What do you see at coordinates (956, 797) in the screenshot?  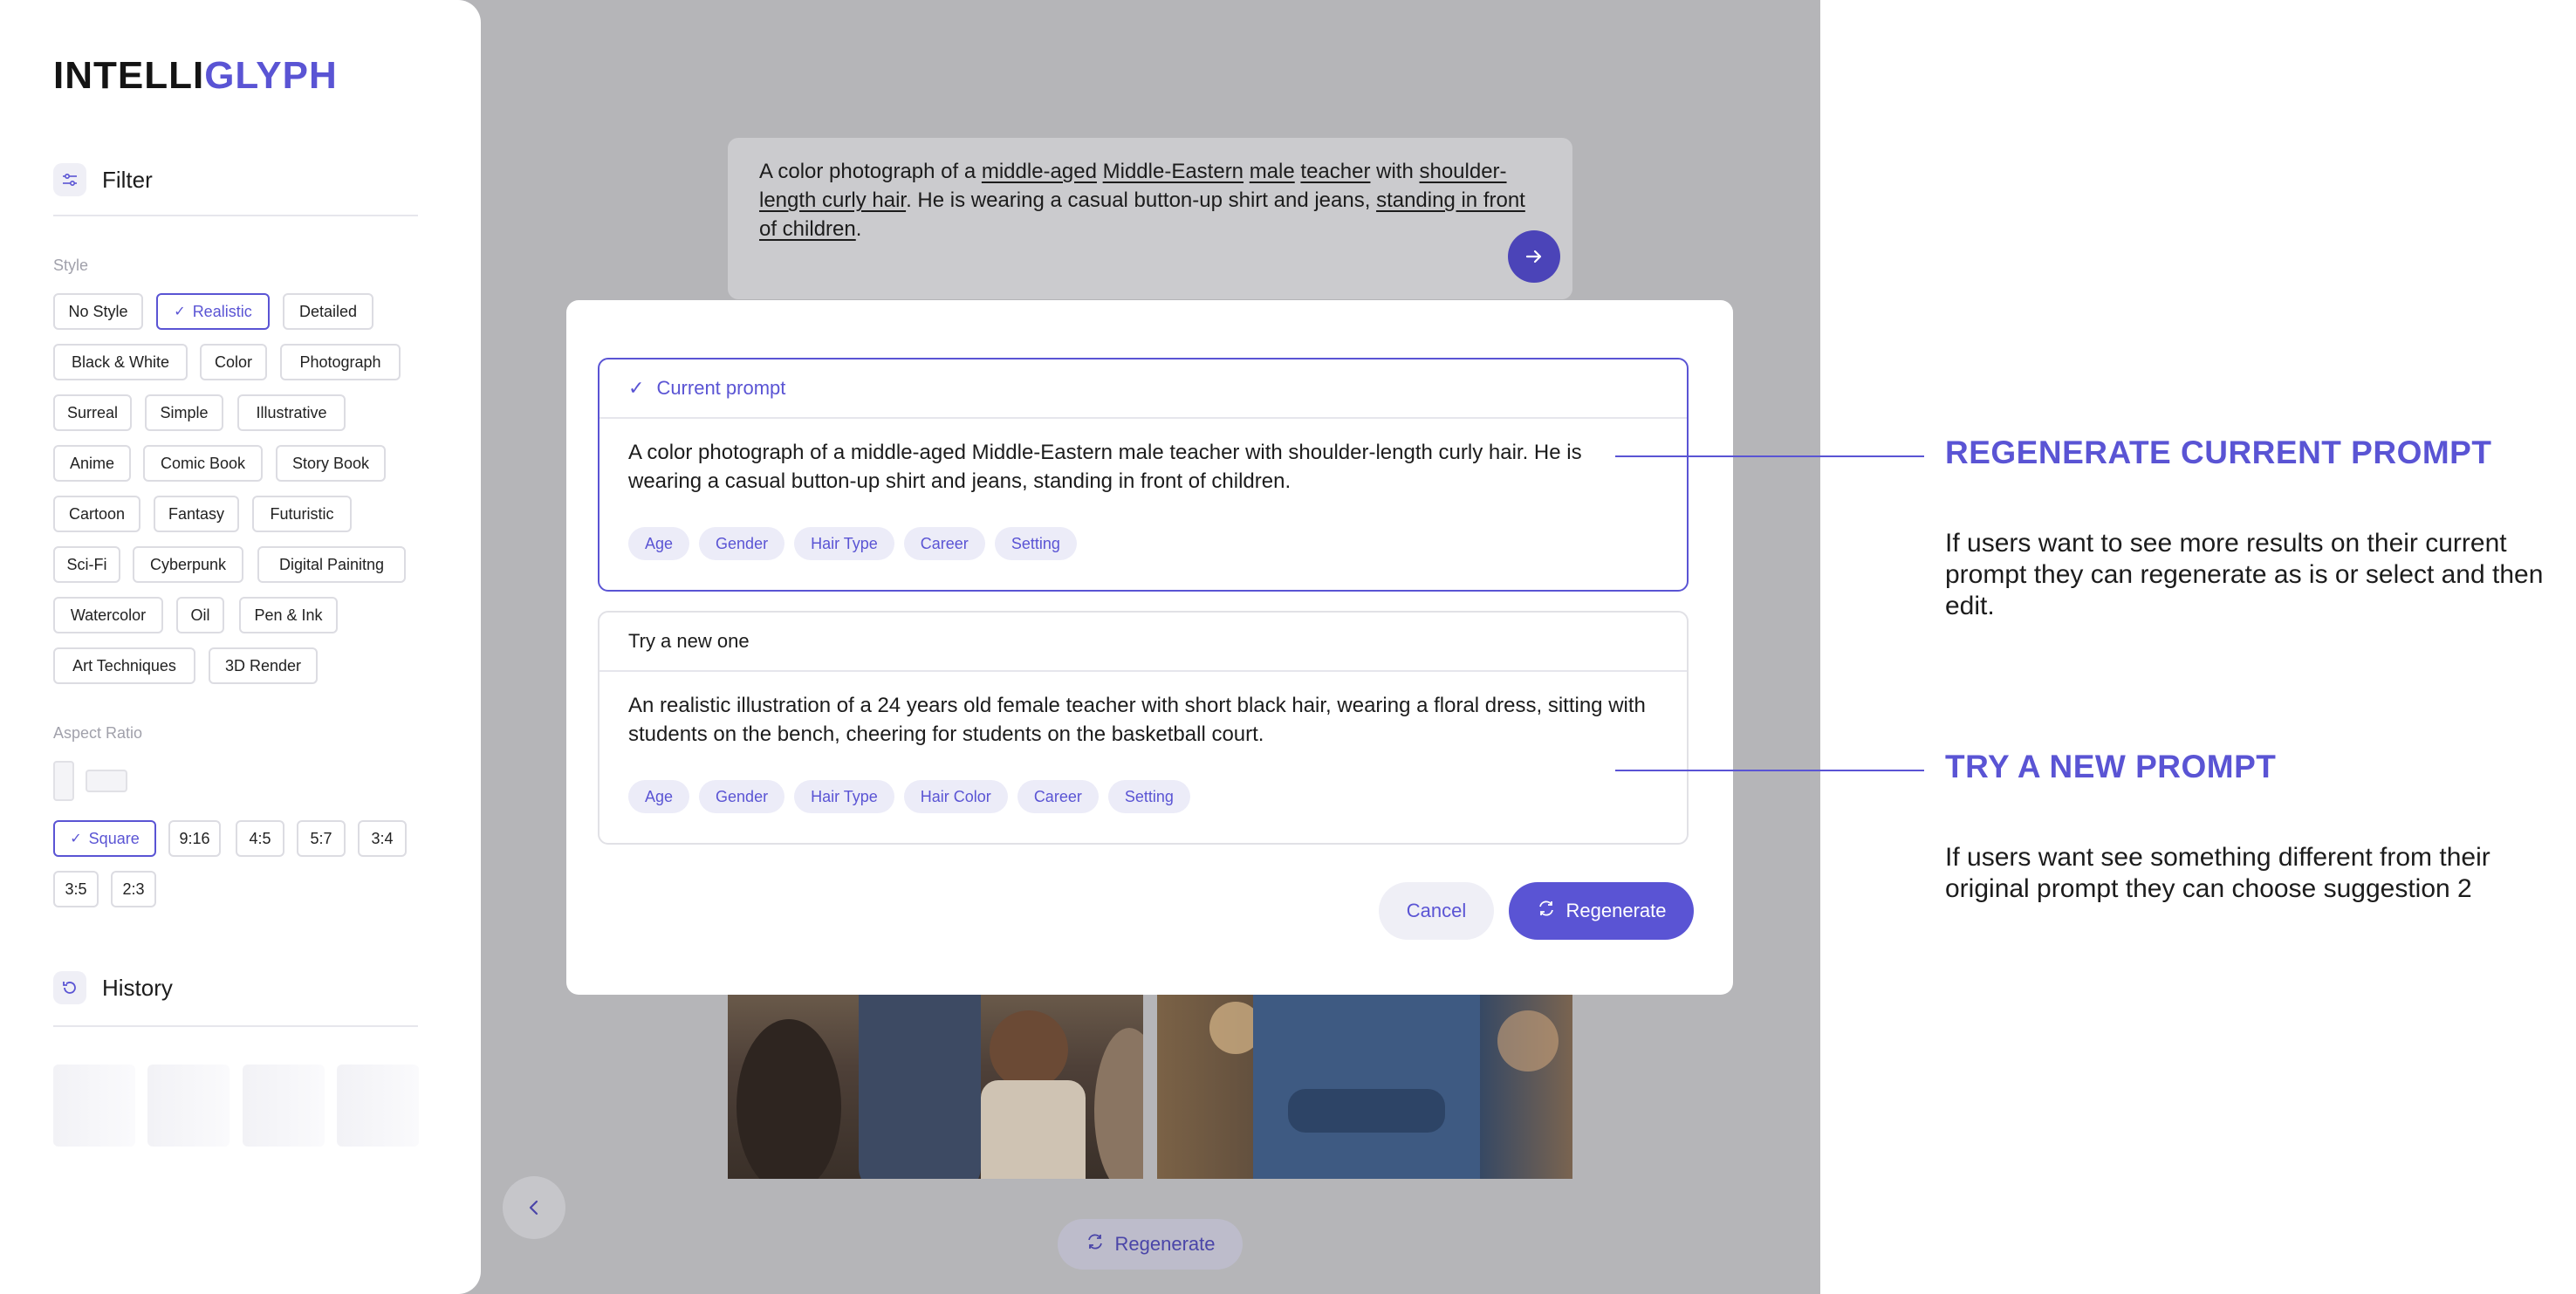 I see `tag-hair-color: Hair Color` at bounding box center [956, 797].